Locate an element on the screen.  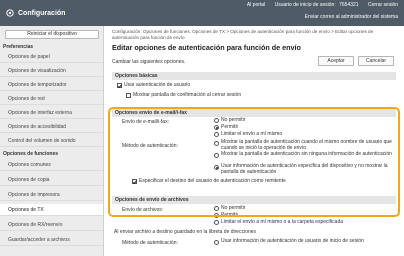
sidebar-item-tx: Opciones de TX is located at coordinates (51, 210).